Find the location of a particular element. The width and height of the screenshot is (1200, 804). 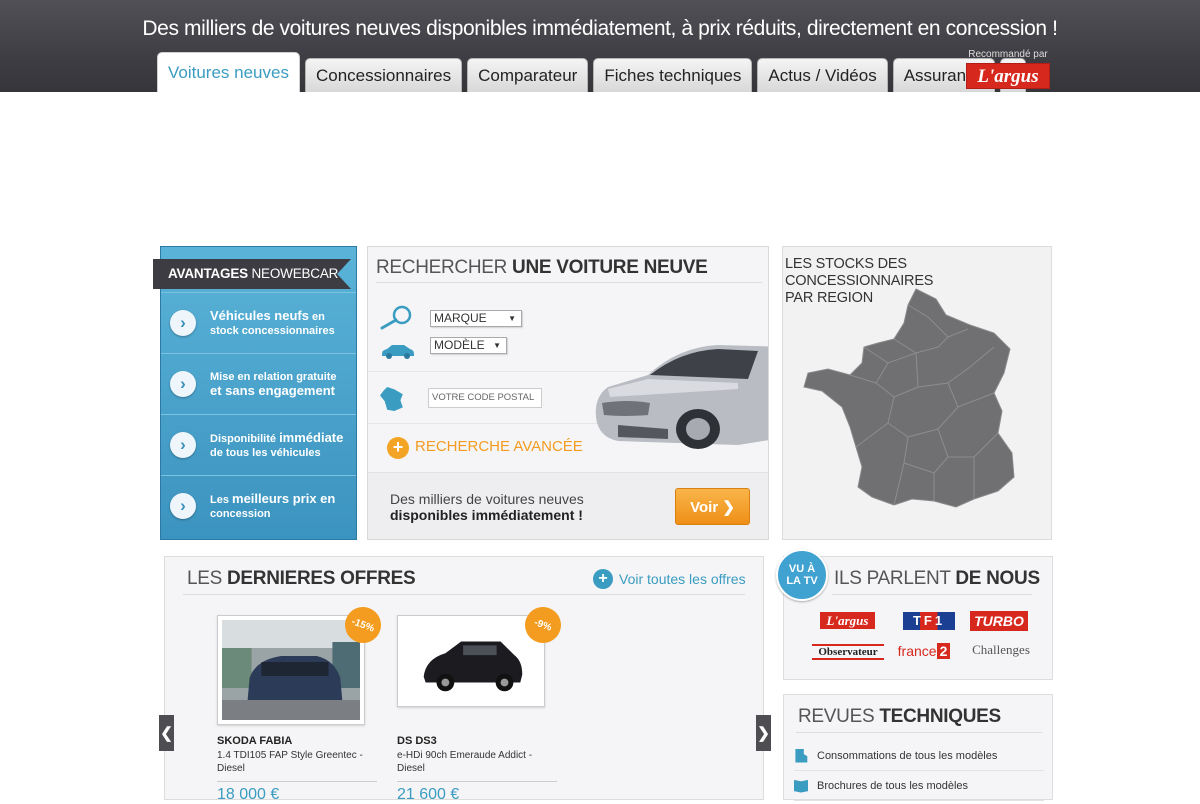

revue-label: Consommations de tous les modèles is located at coordinates (907, 755).